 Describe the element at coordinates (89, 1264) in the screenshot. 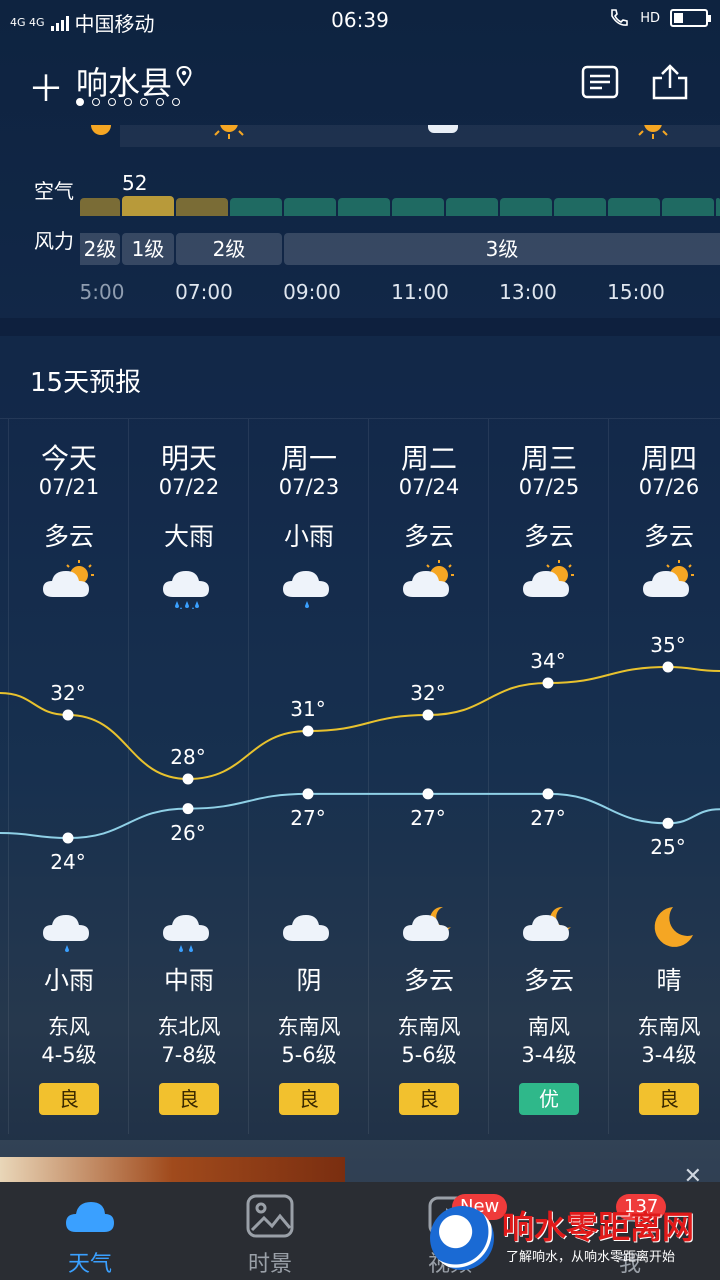

I see `tab-label: 天气` at that location.